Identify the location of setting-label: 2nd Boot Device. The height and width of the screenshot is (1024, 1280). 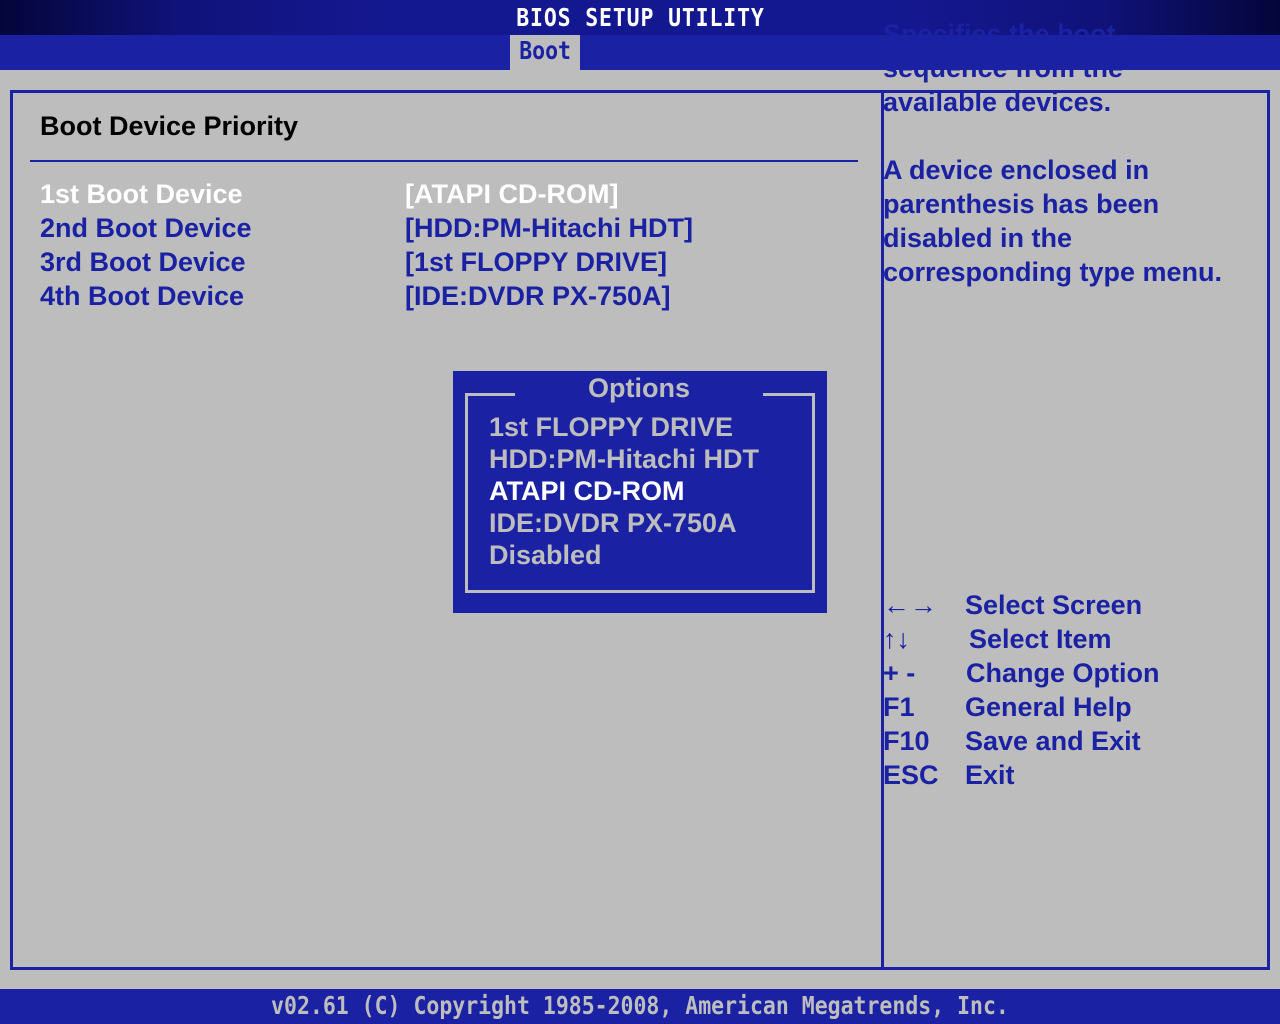
(146, 228).